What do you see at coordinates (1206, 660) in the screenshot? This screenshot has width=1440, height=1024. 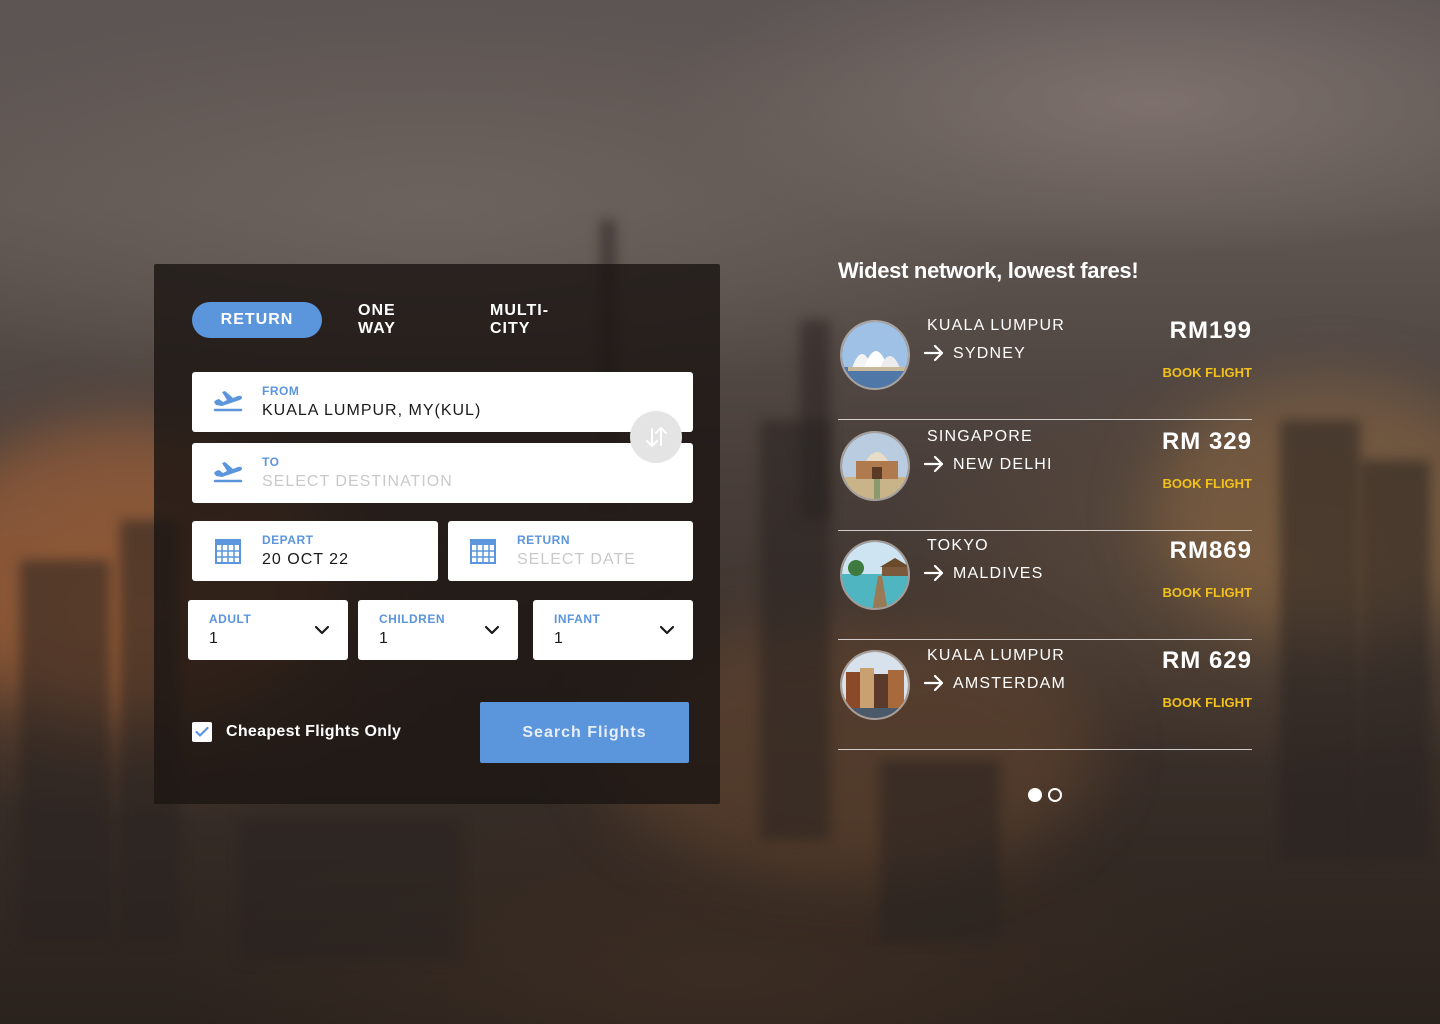 I see `deal-price: RM 629` at bounding box center [1206, 660].